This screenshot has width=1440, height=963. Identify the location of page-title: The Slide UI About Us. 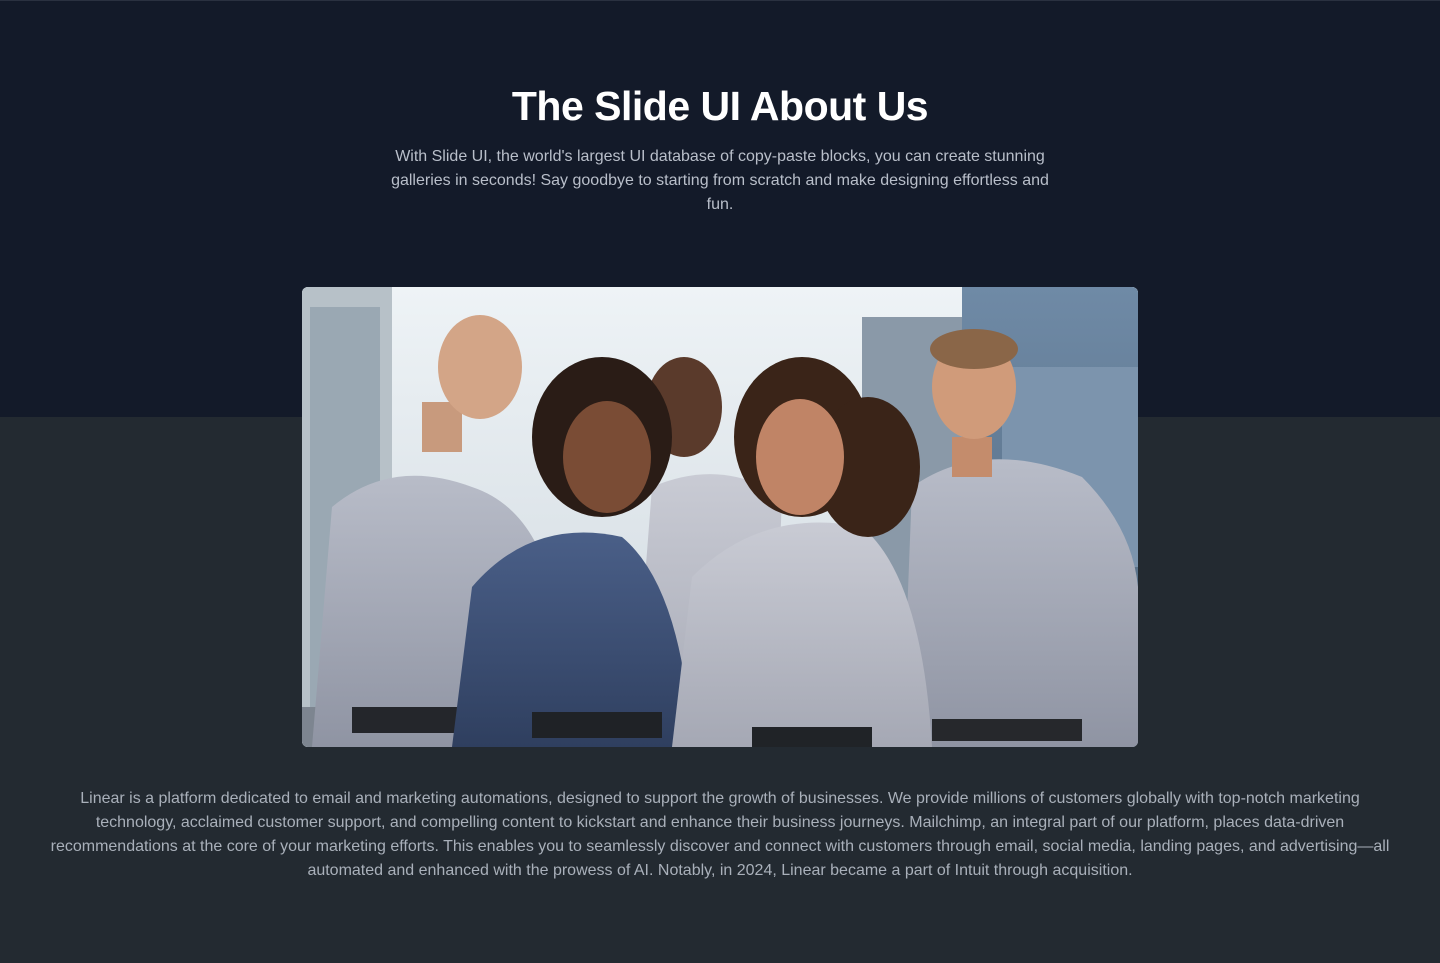
(720, 106).